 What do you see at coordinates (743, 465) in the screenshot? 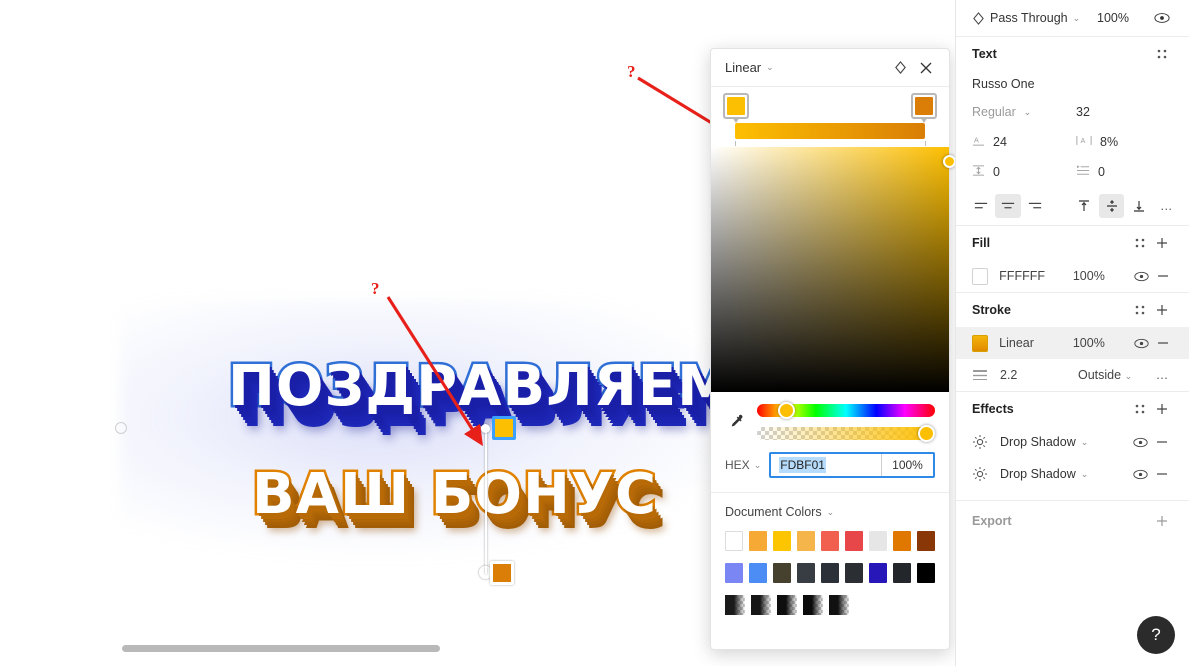
I see `hex-mode-label: HEX ⌄` at bounding box center [743, 465].